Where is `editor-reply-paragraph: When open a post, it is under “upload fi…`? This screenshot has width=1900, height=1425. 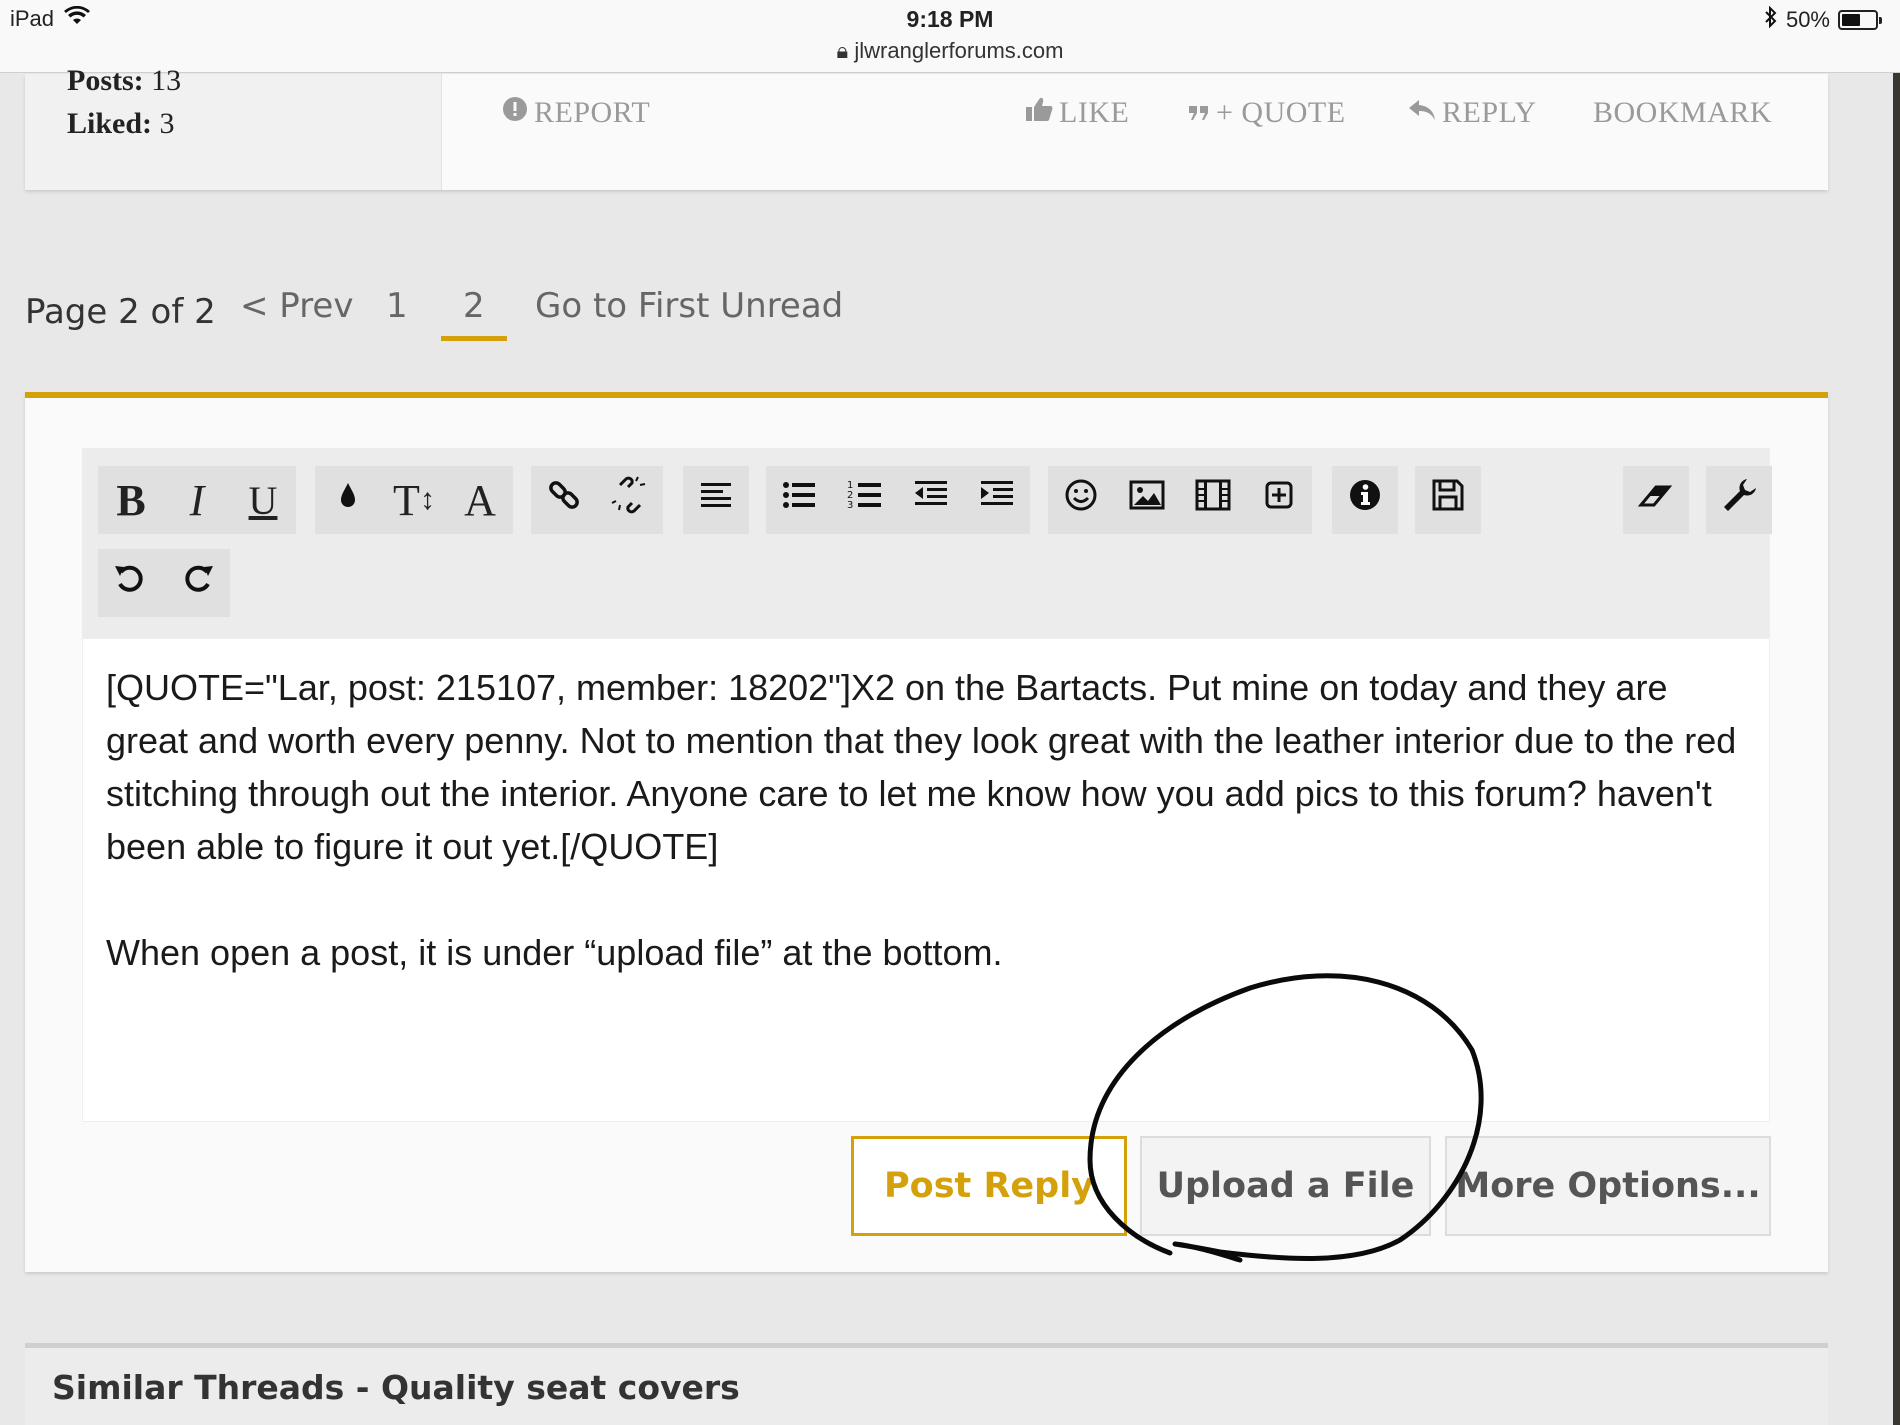
editor-reply-paragraph: When open a post, it is under “upload fi… is located at coordinates (554, 952).